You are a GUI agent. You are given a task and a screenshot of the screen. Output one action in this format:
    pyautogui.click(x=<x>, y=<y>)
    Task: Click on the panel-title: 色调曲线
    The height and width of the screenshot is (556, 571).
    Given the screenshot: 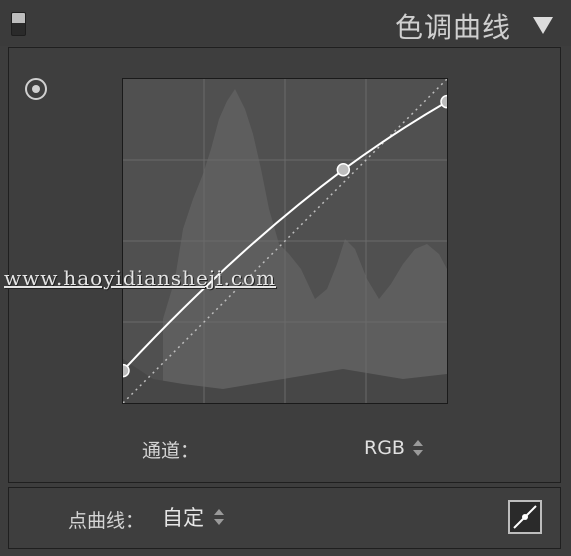 What is the action you would take?
    pyautogui.click(x=453, y=26)
    